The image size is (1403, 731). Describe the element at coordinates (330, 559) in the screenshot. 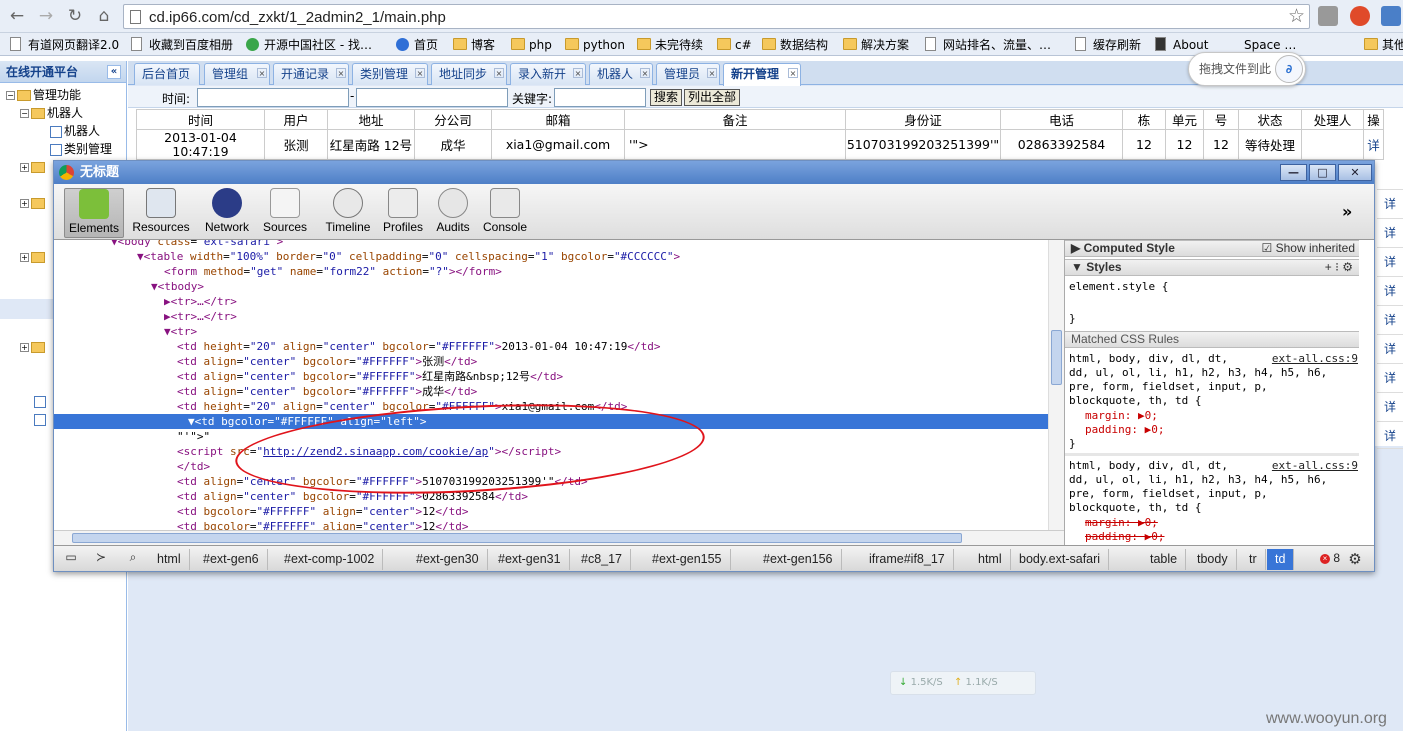

I see `breadcrumb-item: #ext-comp-1002` at that location.